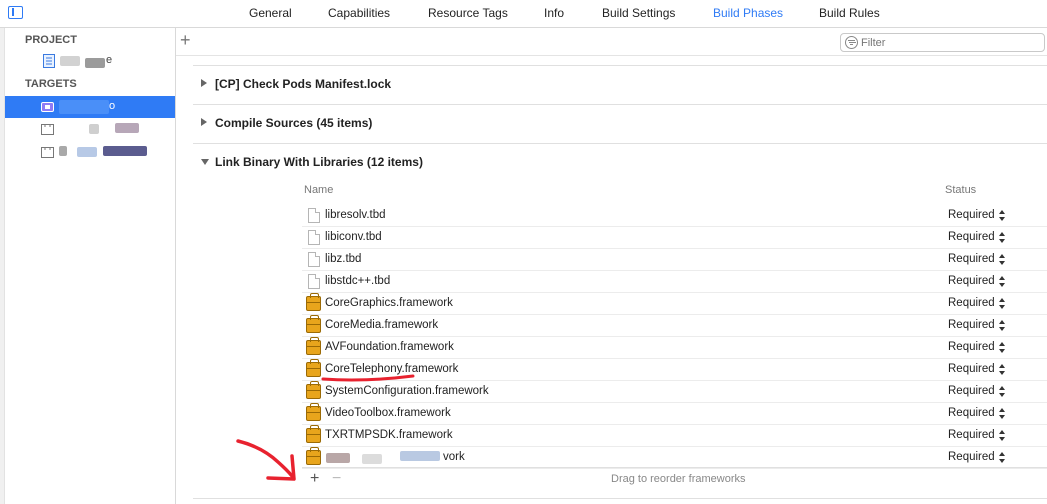 This screenshot has height=504, width=1047. I want to click on remove-framework-button: −, so click(336, 479).